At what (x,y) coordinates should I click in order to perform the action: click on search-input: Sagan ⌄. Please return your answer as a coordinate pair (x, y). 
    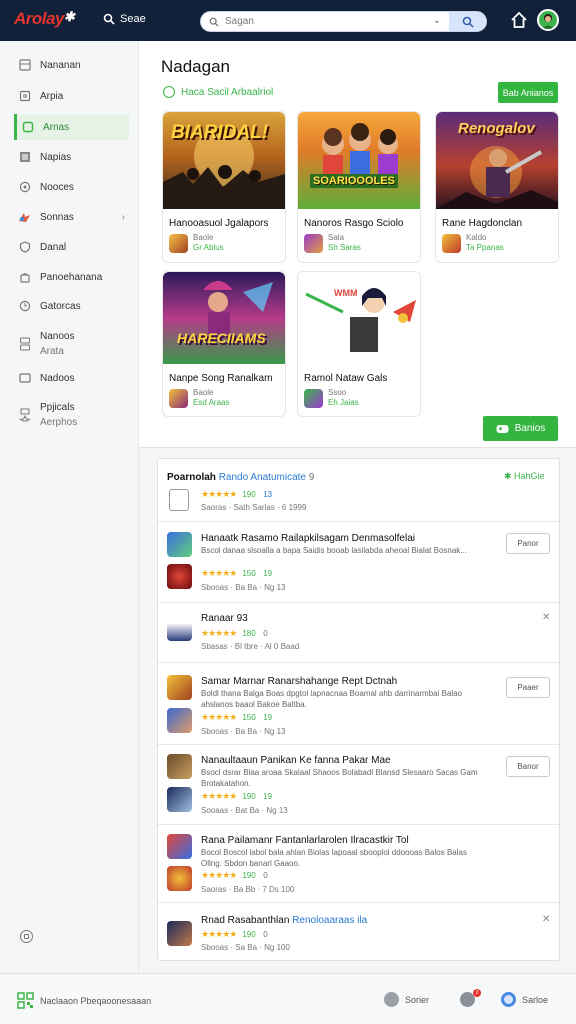
    Looking at the image, I should click on (343, 21).